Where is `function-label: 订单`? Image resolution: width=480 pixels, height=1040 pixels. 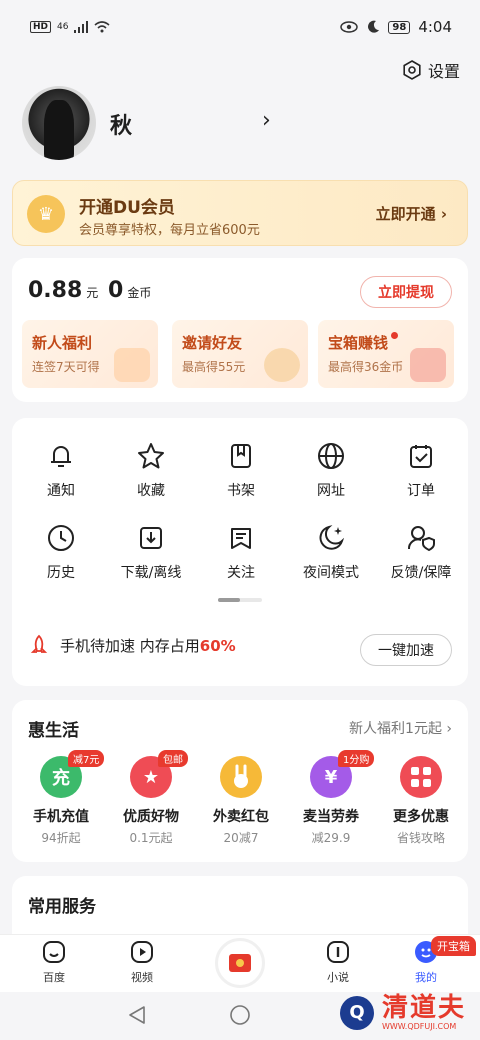
function-label: 订单 is located at coordinates (421, 491).